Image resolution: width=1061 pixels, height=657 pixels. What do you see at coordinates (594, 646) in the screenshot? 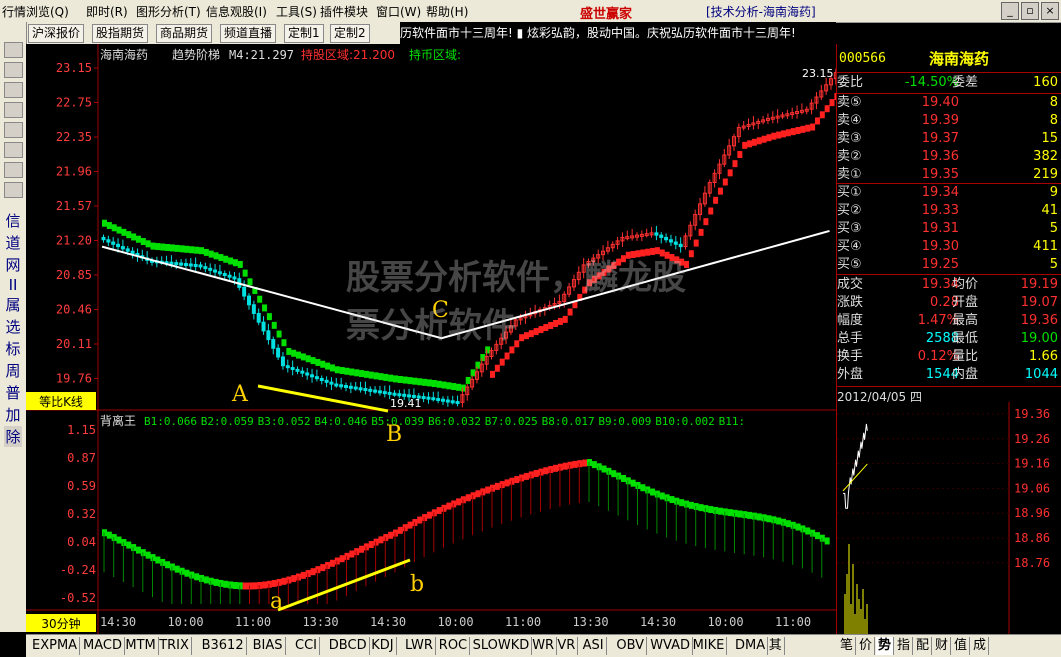
I see `indicator-tab-asi: ASI` at bounding box center [594, 646].